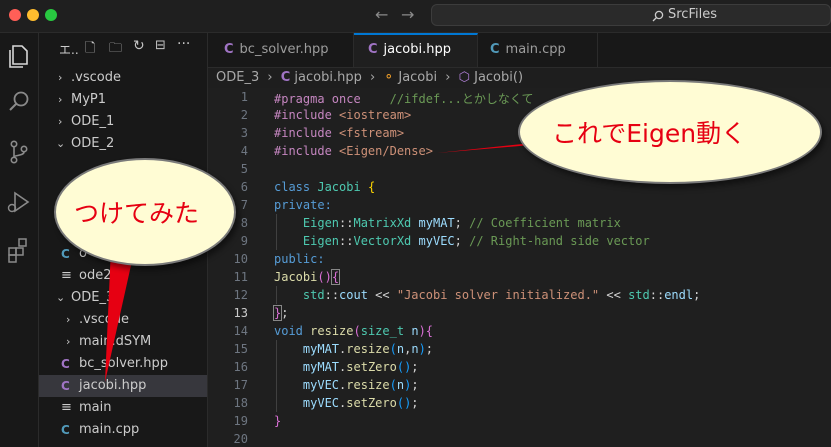  What do you see at coordinates (670, 132) in the screenshot?
I see `callout-eigen: これでEigen動く` at bounding box center [670, 132].